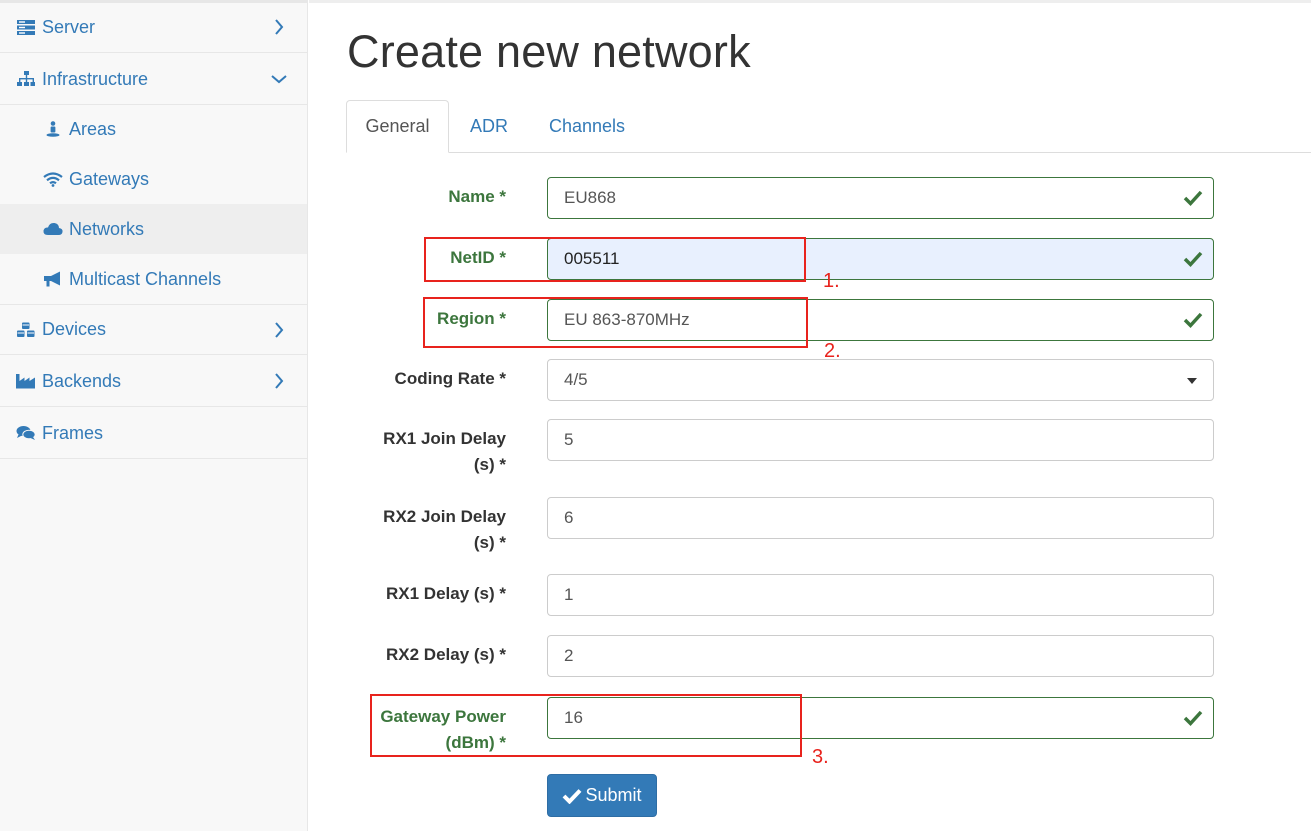 The height and width of the screenshot is (831, 1311). Describe the element at coordinates (109, 178) in the screenshot. I see `sidebar-item-label: Gateways` at that location.